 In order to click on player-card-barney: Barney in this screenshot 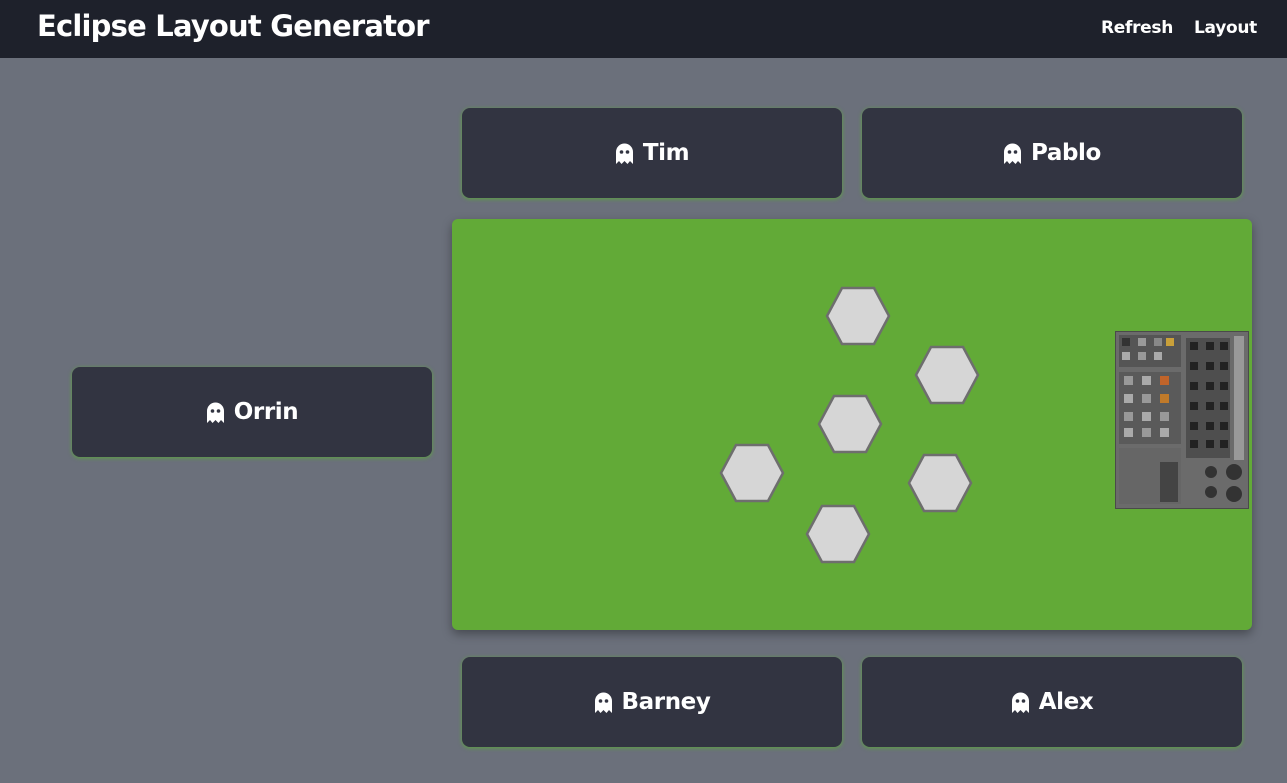, I will do `click(652, 702)`.